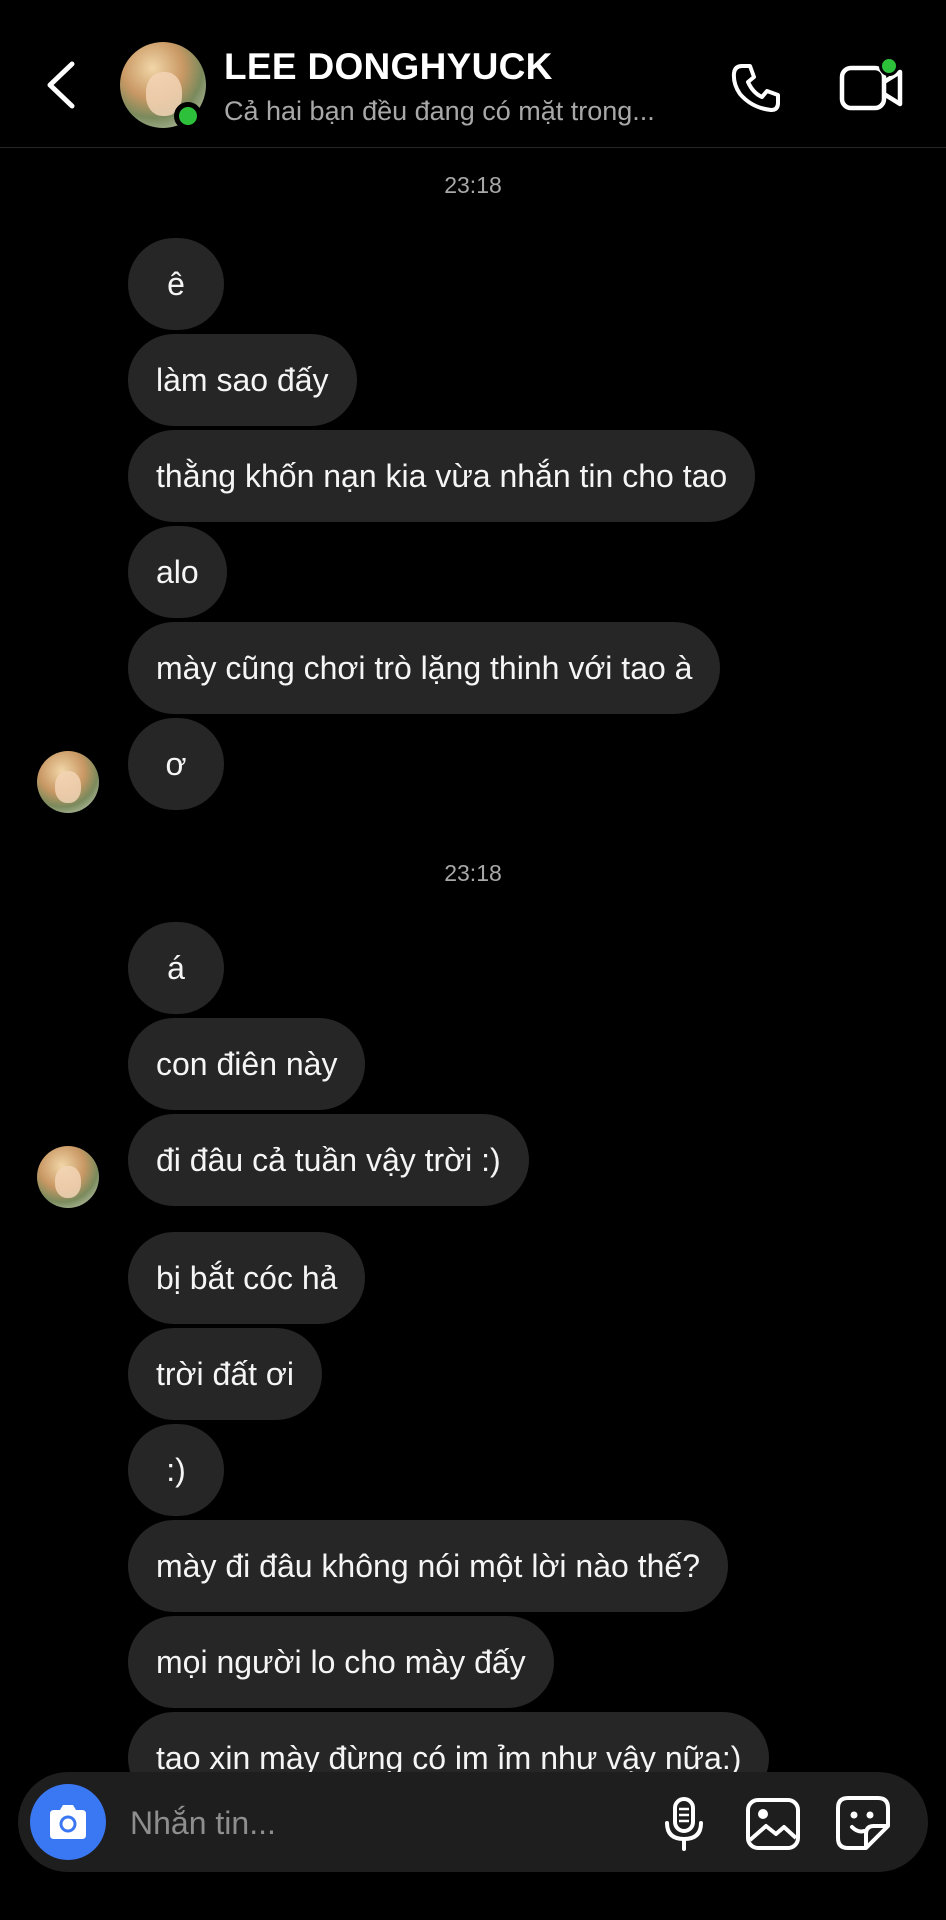  Describe the element at coordinates (889, 66) in the screenshot. I see `video-active-indicator` at that location.